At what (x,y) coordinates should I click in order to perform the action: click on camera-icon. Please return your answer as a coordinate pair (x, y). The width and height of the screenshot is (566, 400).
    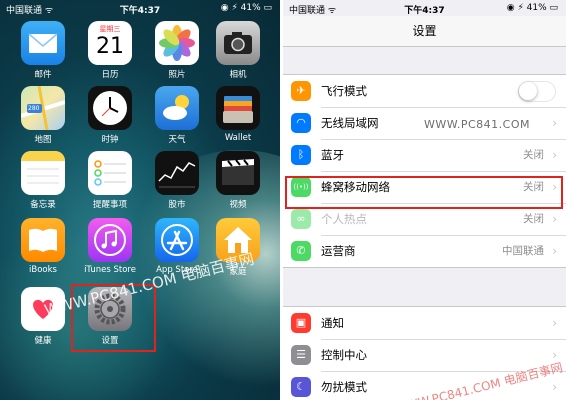
    Looking at the image, I should click on (238, 43).